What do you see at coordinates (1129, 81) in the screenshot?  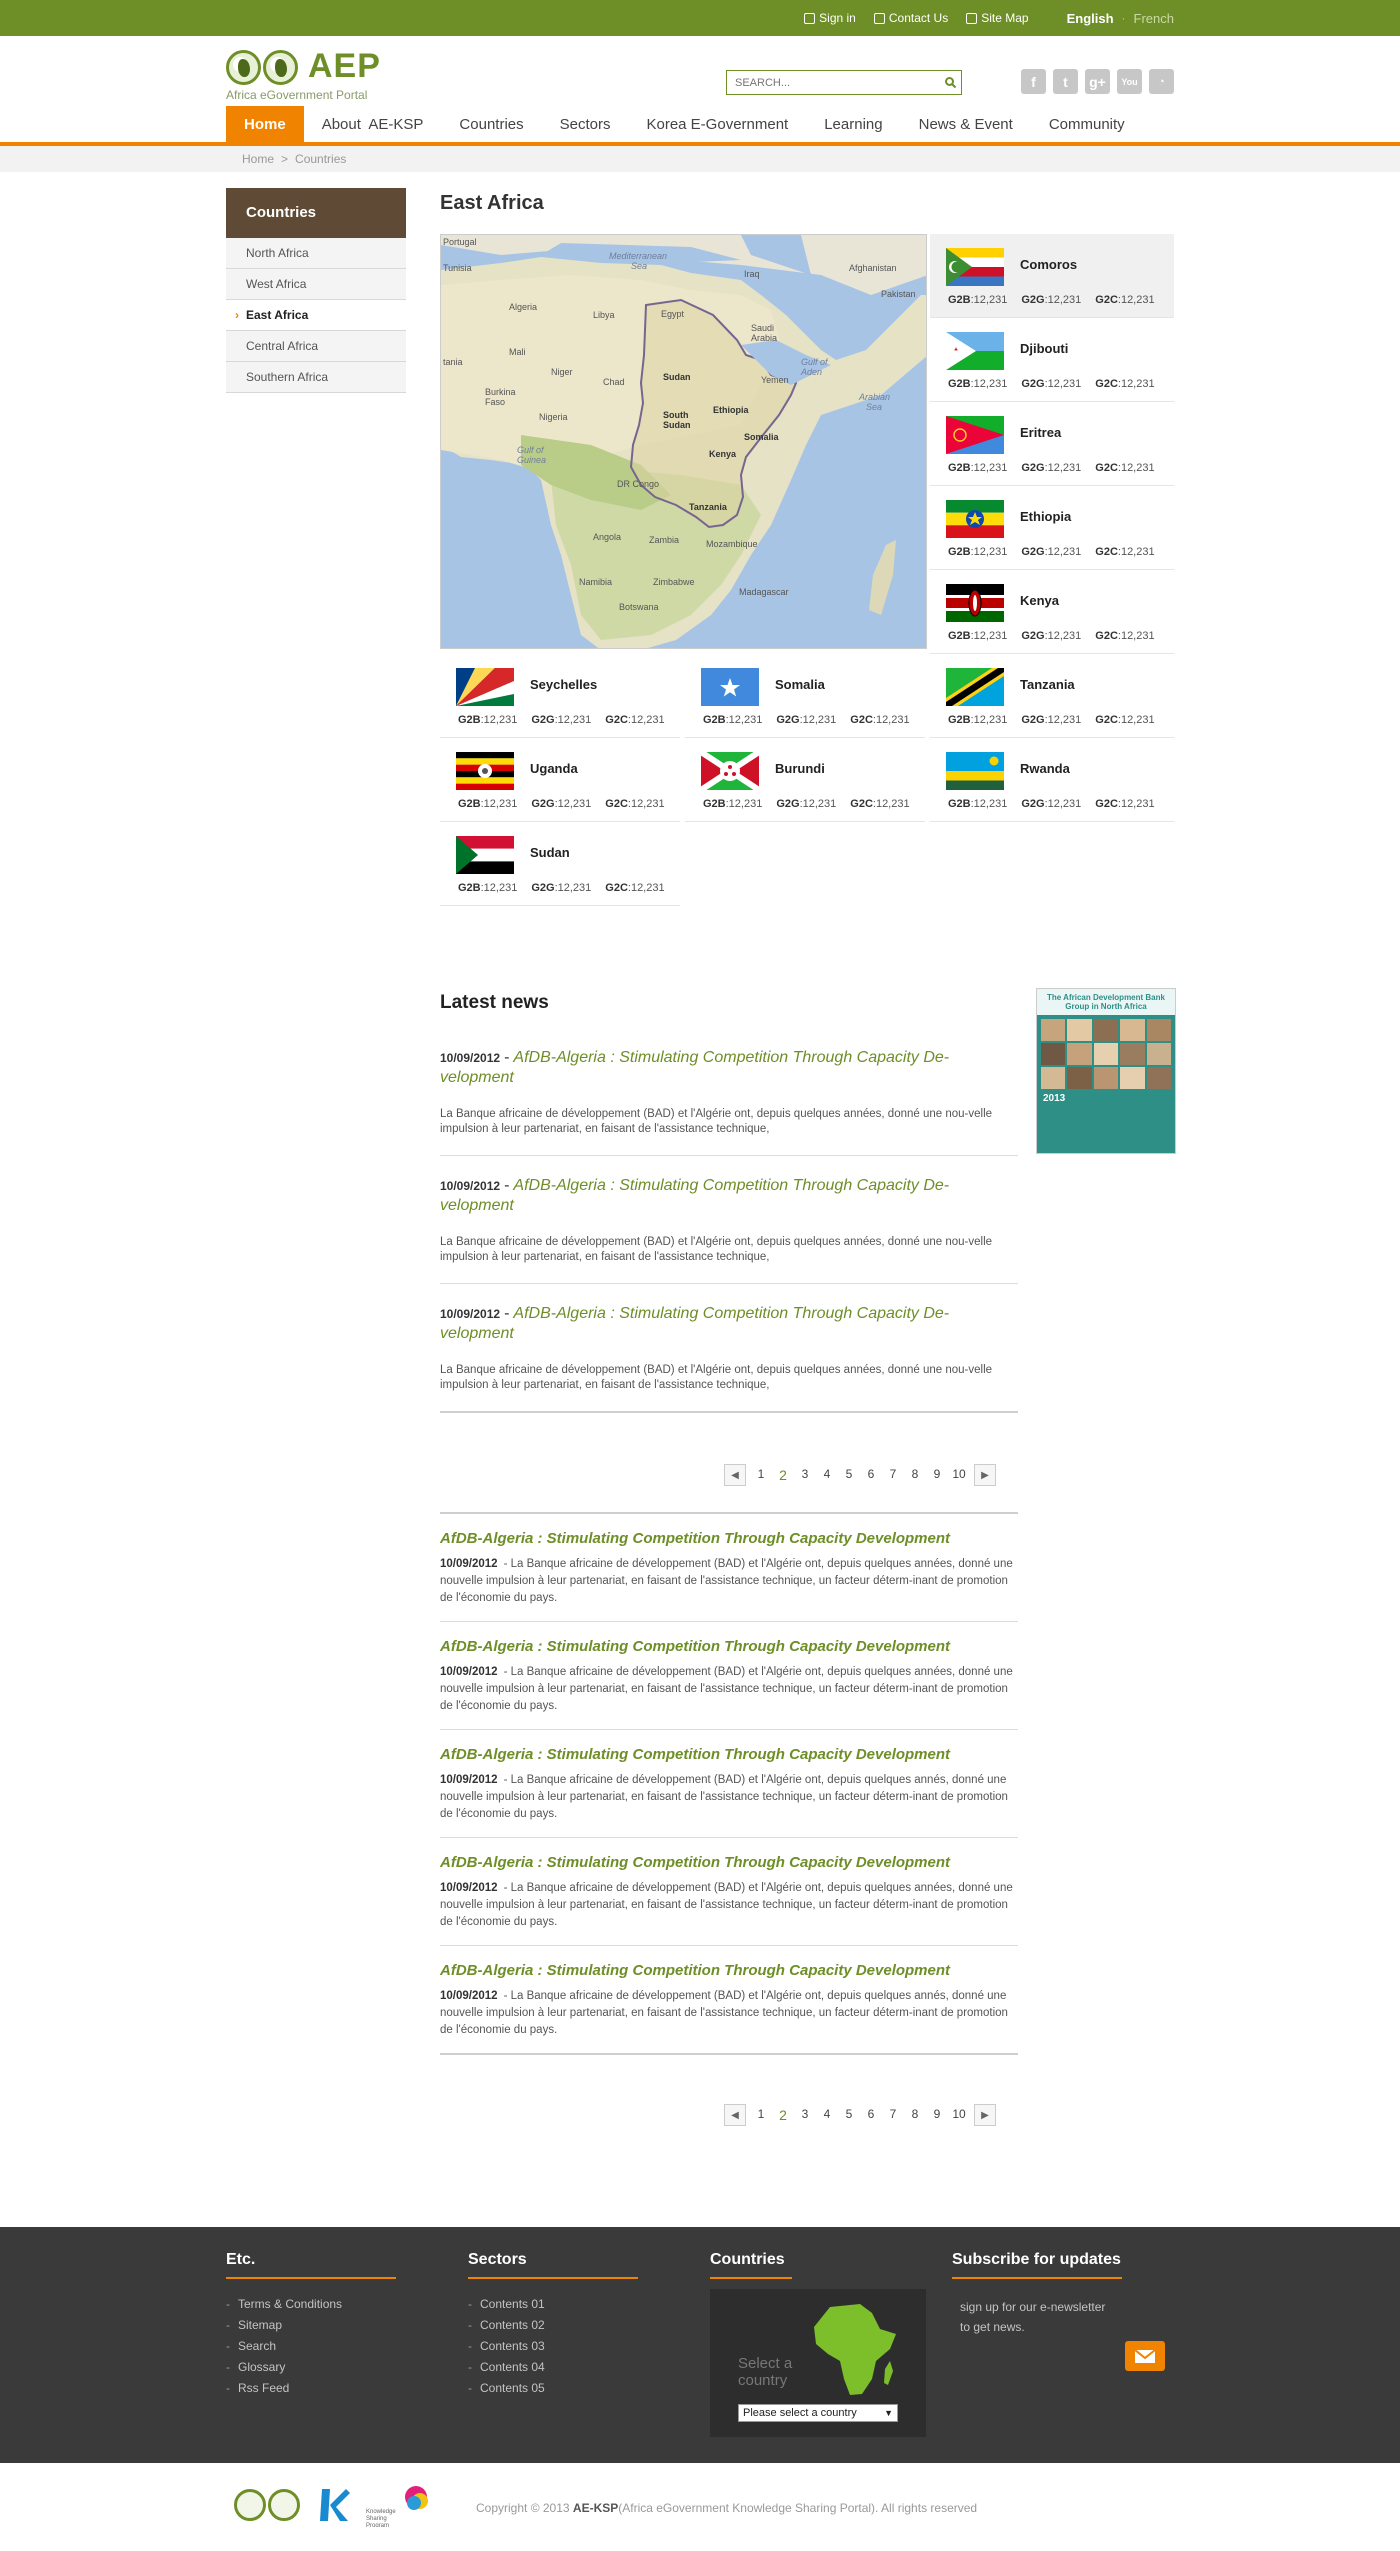 I see `youtube-icon: You` at bounding box center [1129, 81].